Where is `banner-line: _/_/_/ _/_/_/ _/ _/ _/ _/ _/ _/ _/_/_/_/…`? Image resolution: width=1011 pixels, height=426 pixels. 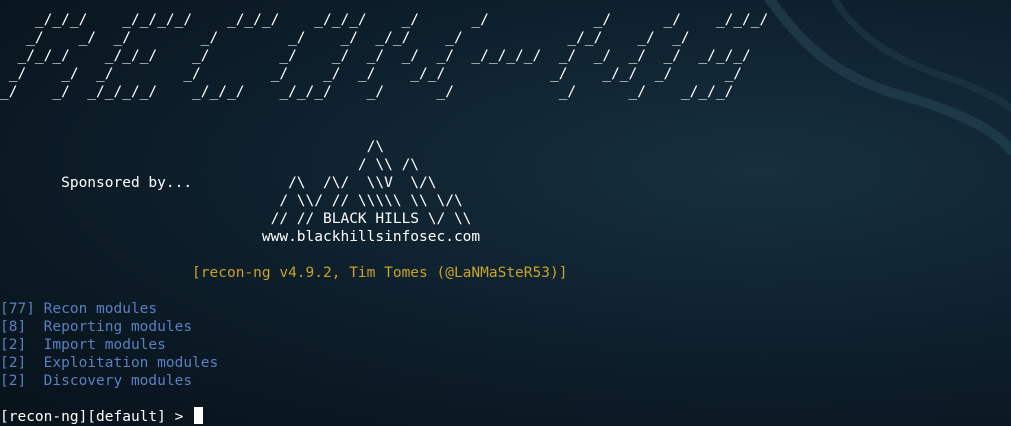
banner-line: _/_/_/ _/_/_/ _/ _/ _/ _/ _/ _/ _/_/_/_/… is located at coordinates (375, 56).